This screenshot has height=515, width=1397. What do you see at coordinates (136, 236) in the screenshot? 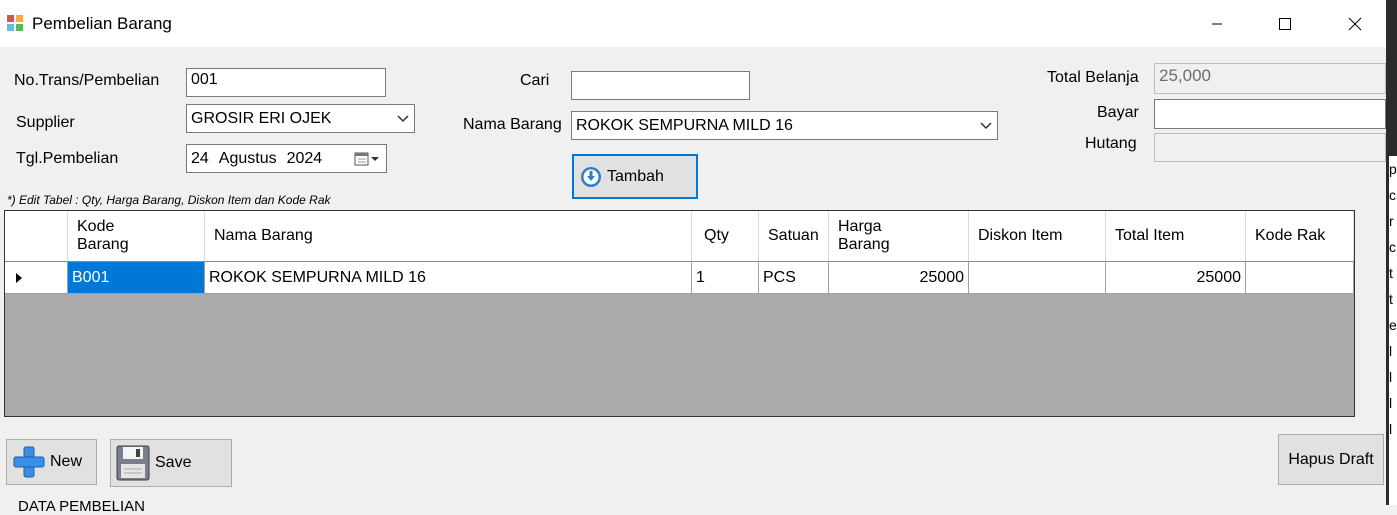
I see `col-header-kode-barang: Kode Barang` at bounding box center [136, 236].